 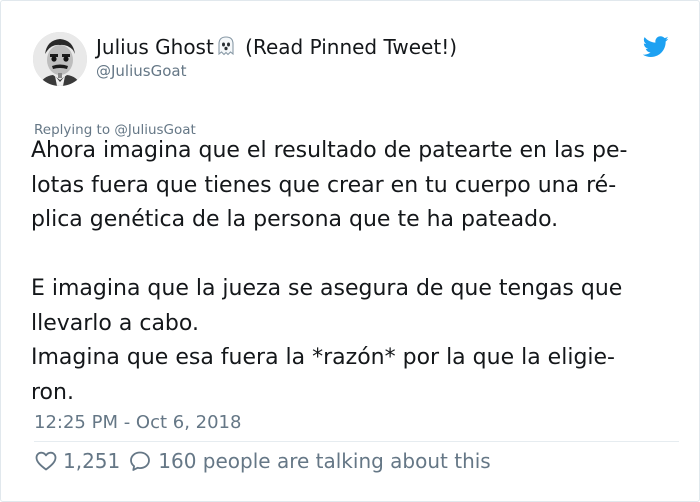 What do you see at coordinates (115, 323) in the screenshot?
I see `tweet-text-line: llevarlo a cabo.` at bounding box center [115, 323].